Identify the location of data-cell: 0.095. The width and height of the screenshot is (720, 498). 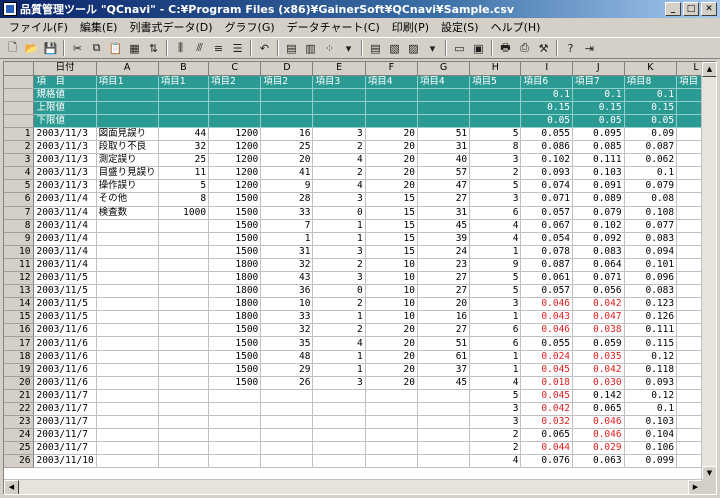
(598, 134).